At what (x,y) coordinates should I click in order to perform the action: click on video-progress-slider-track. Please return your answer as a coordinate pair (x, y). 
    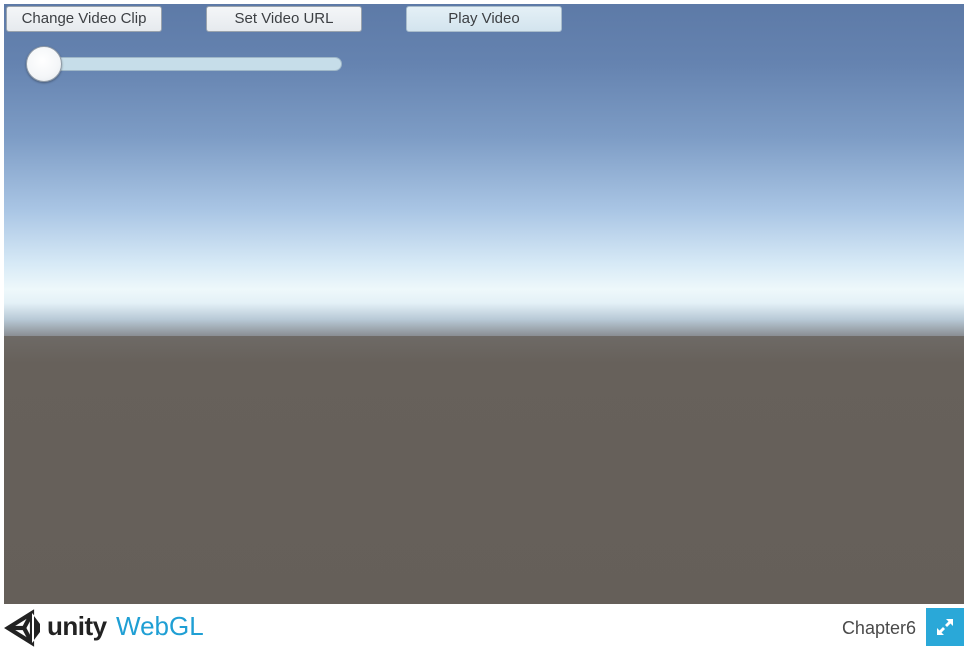
    Looking at the image, I should click on (191, 64).